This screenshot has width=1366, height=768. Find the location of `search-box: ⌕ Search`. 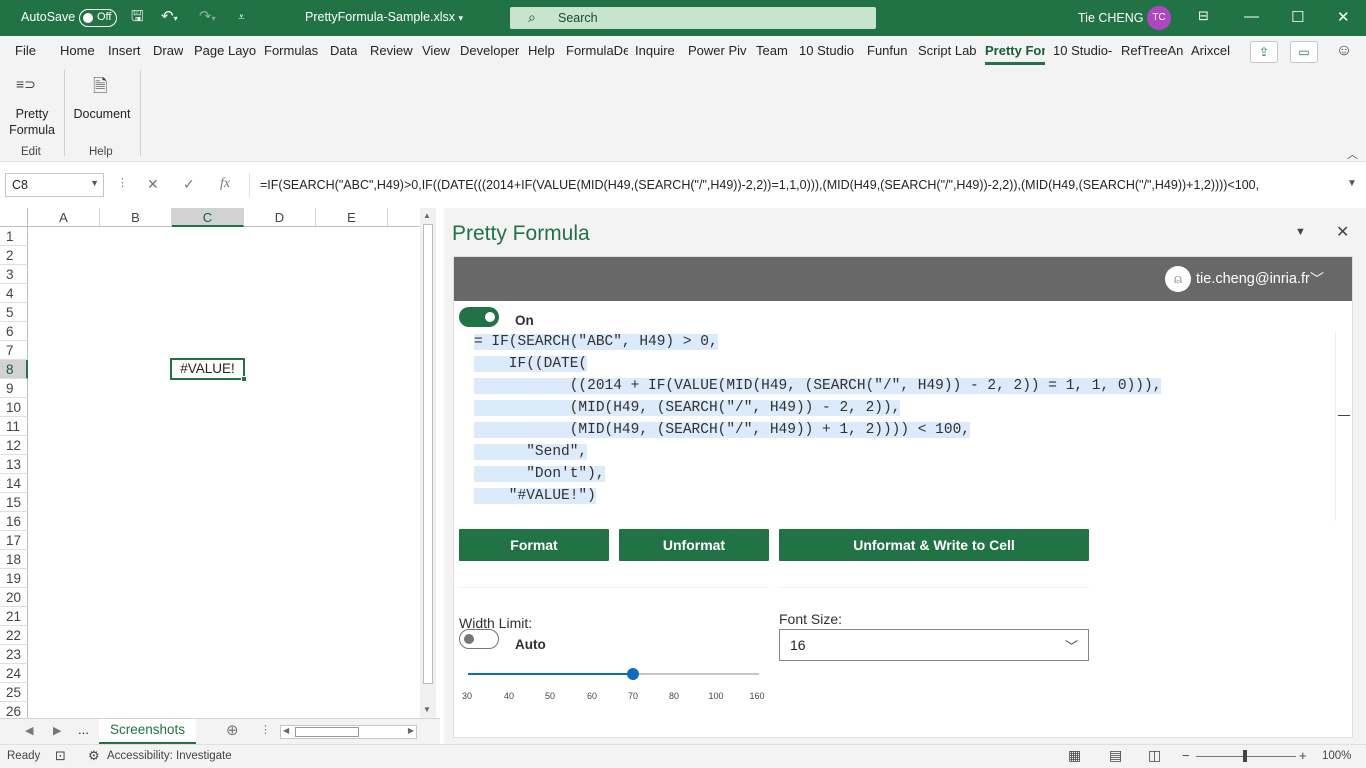

search-box: ⌕ Search is located at coordinates (693, 18).